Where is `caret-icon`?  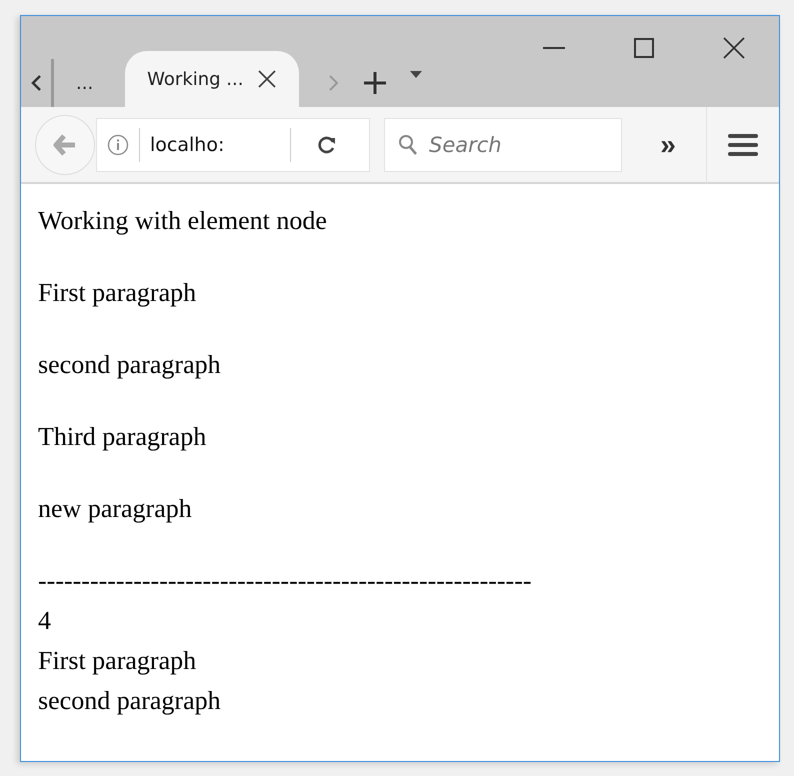 caret-icon is located at coordinates (416, 74).